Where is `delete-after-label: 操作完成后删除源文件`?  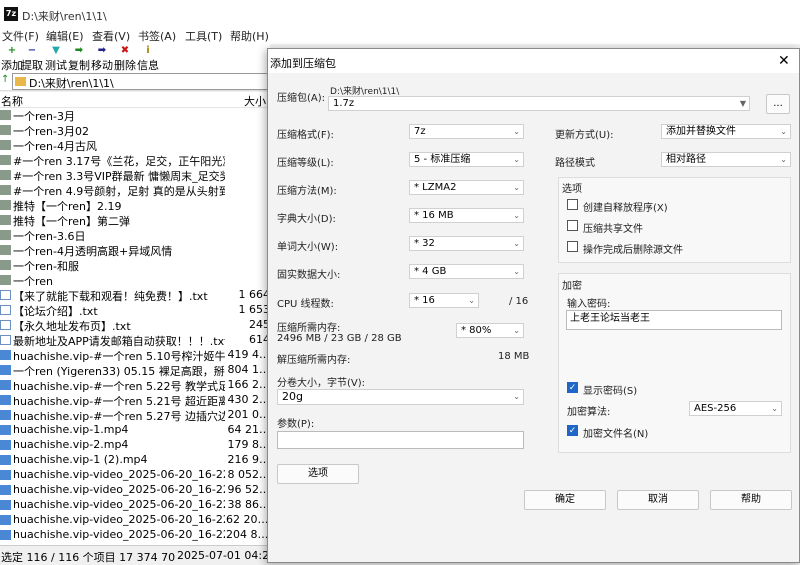
delete-after-label: 操作完成后删除源文件 is located at coordinates (633, 250).